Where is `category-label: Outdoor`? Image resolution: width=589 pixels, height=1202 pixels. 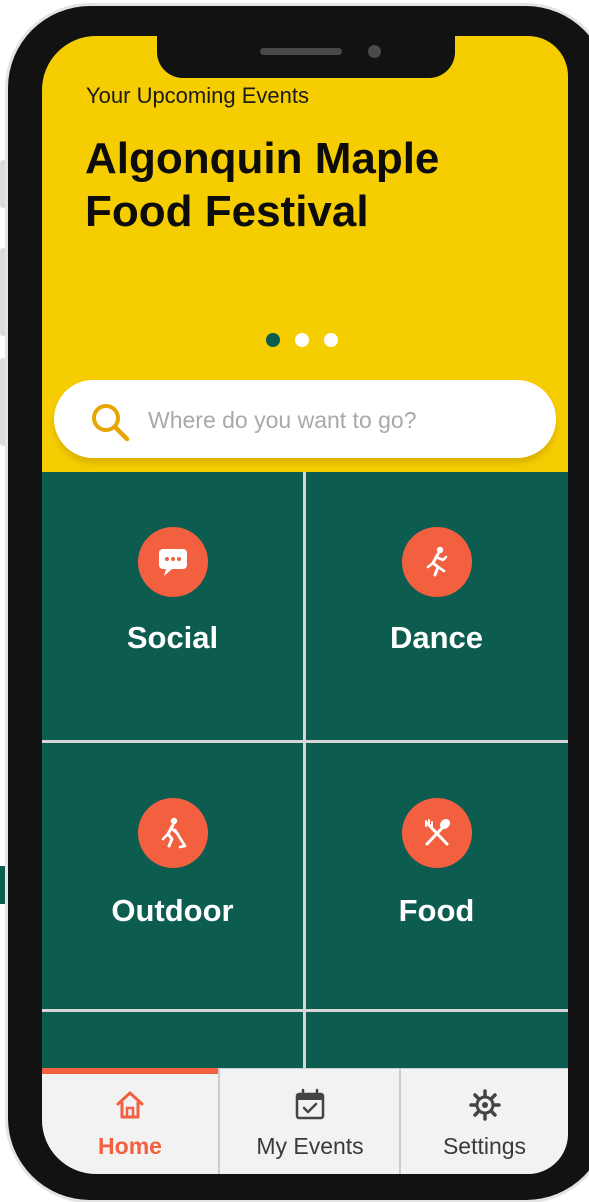 category-label: Outdoor is located at coordinates (172, 910).